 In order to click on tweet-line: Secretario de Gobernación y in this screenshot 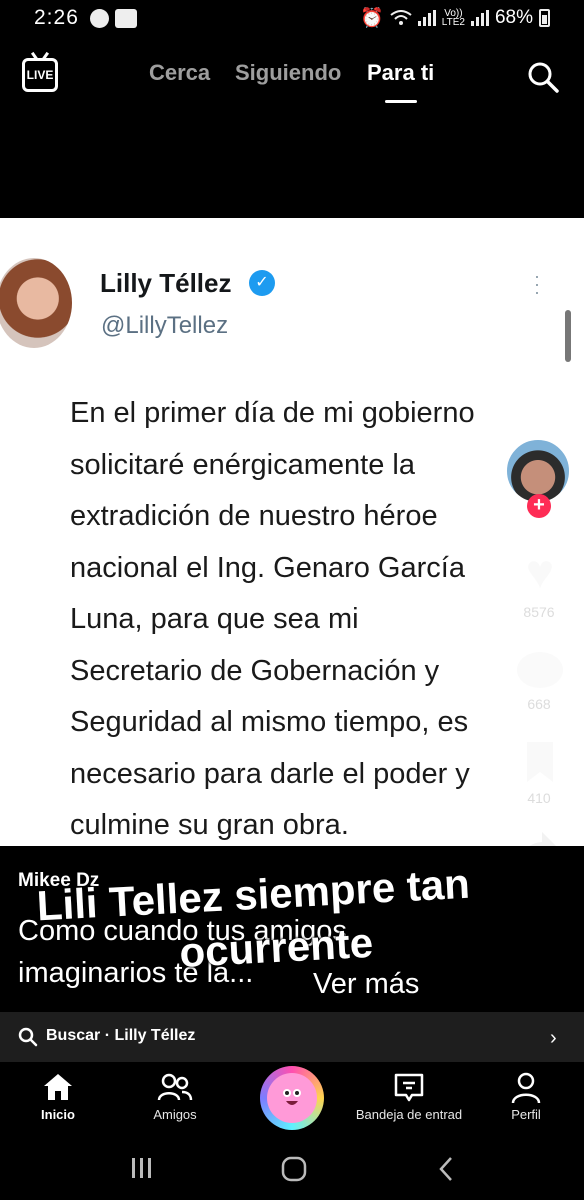, I will do `click(255, 670)`.